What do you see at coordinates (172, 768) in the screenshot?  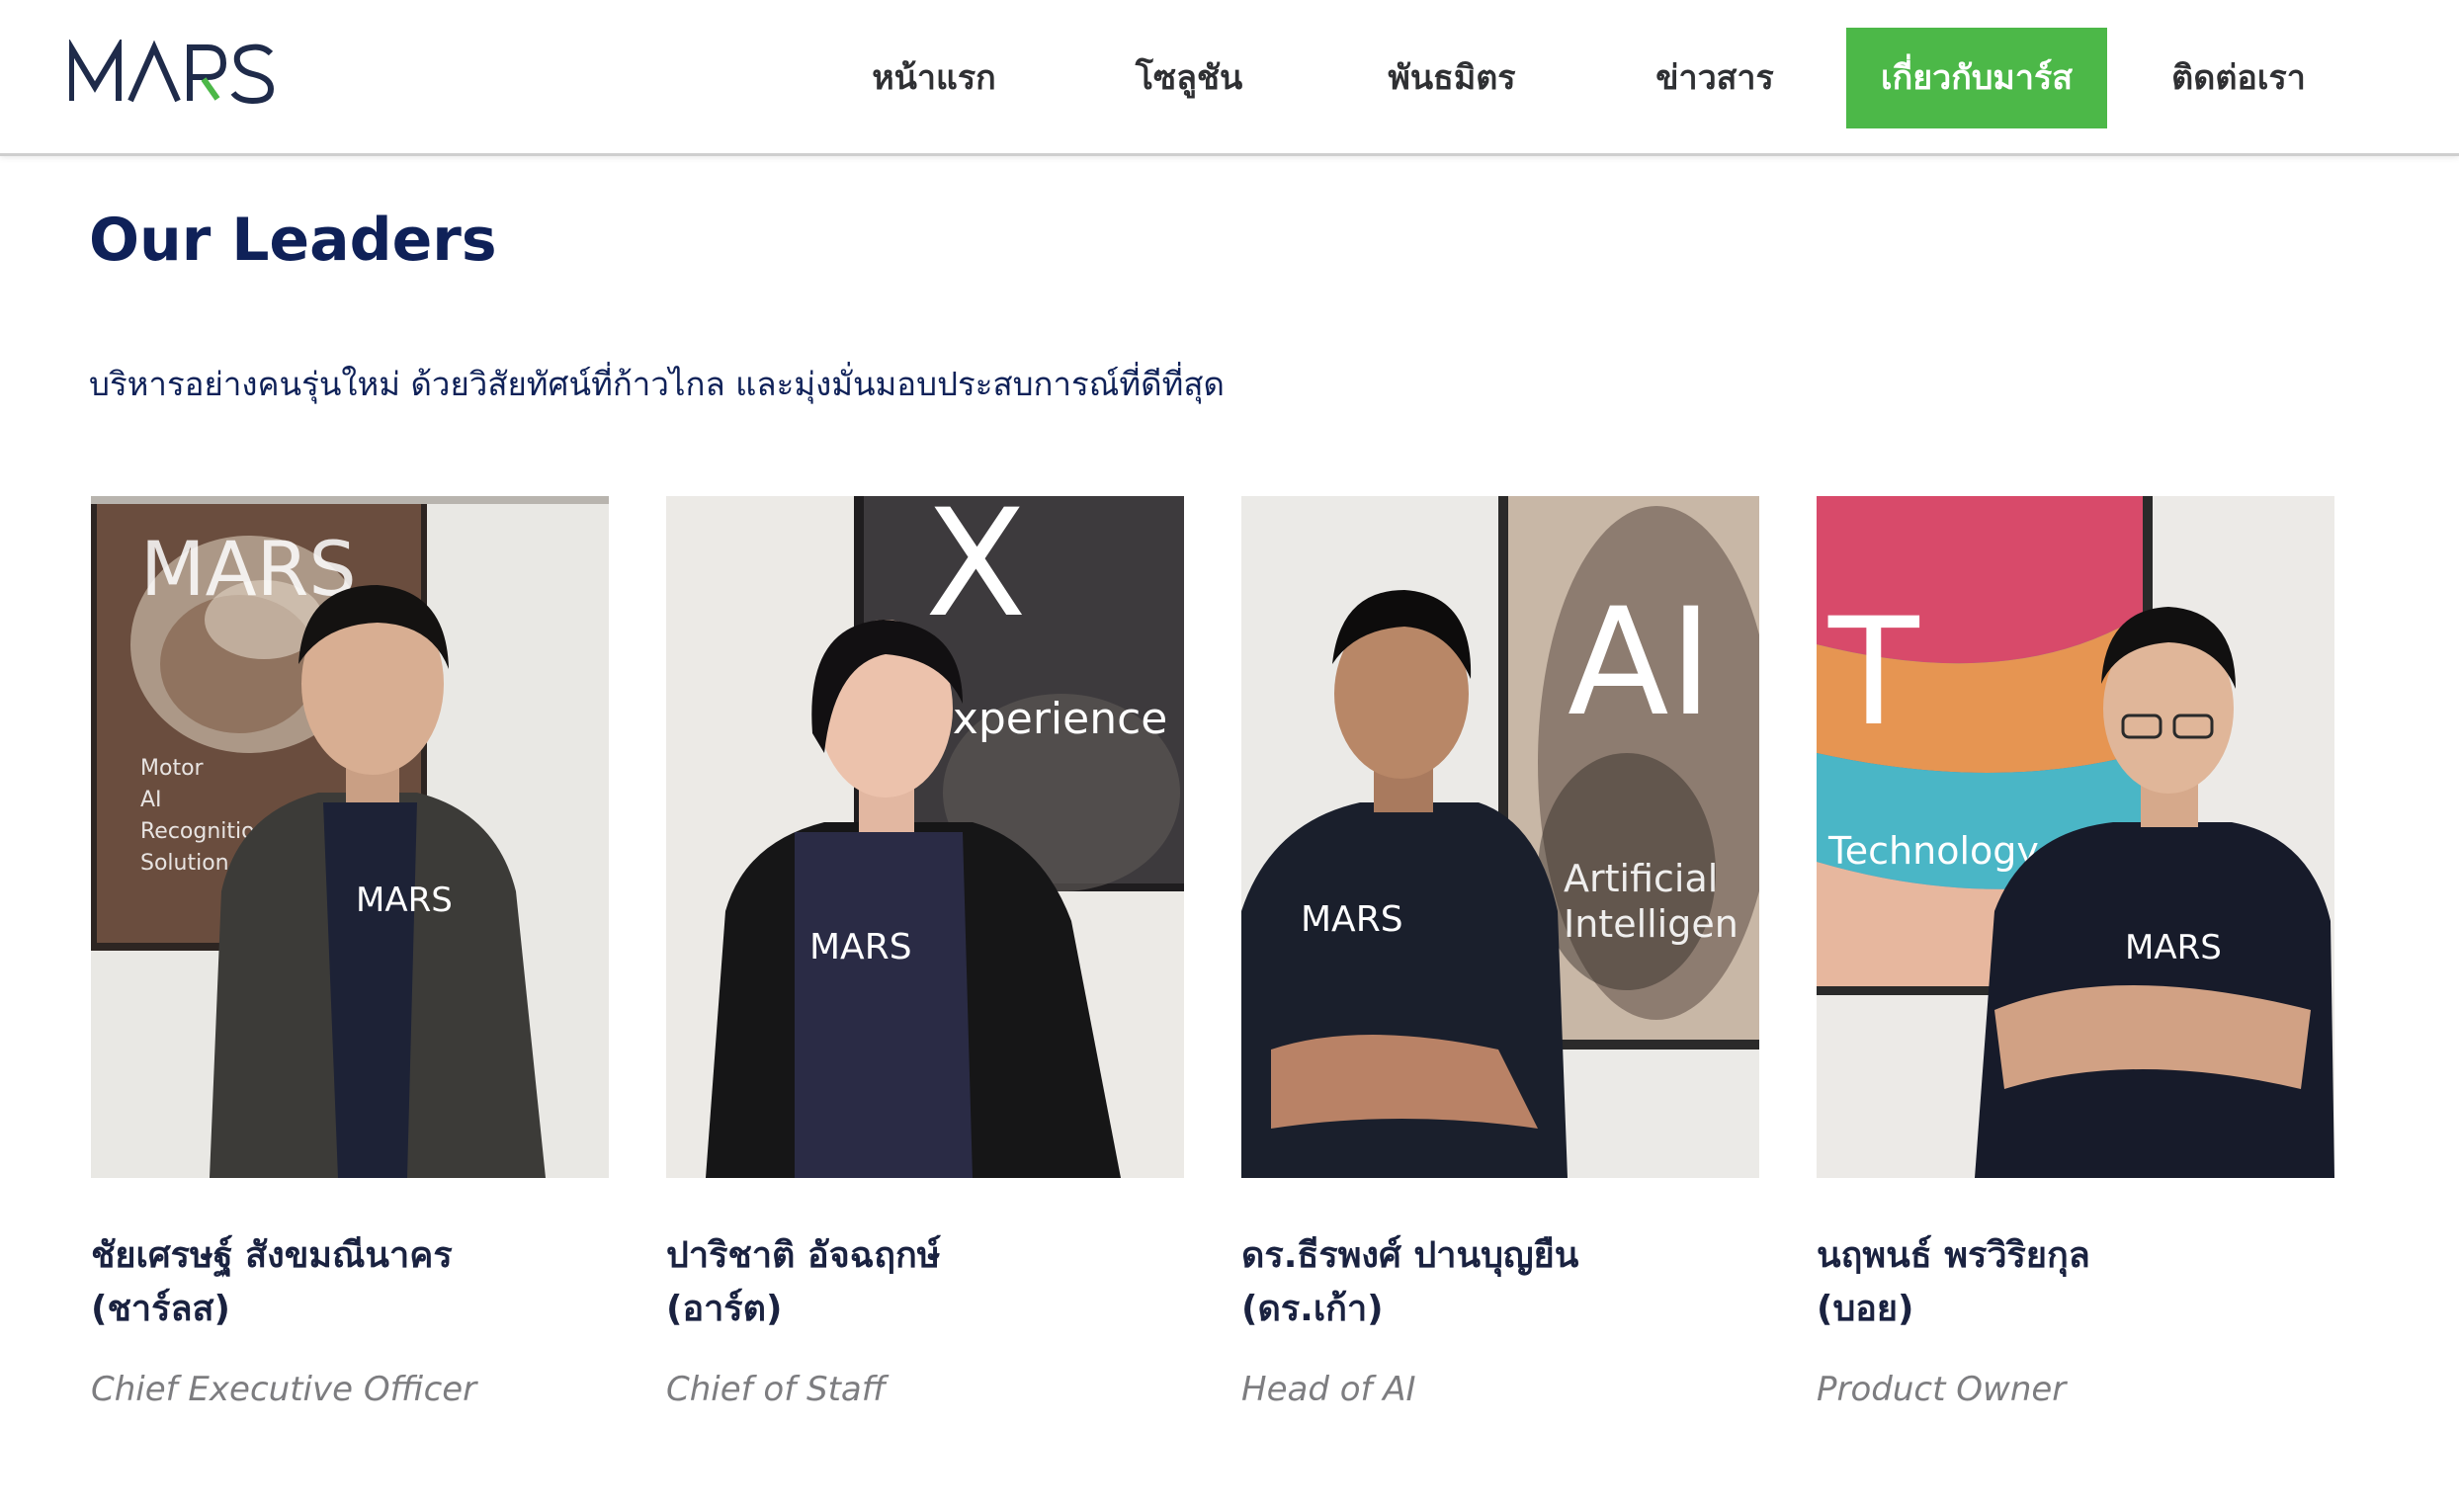 I see `svg-text: Motor` at bounding box center [172, 768].